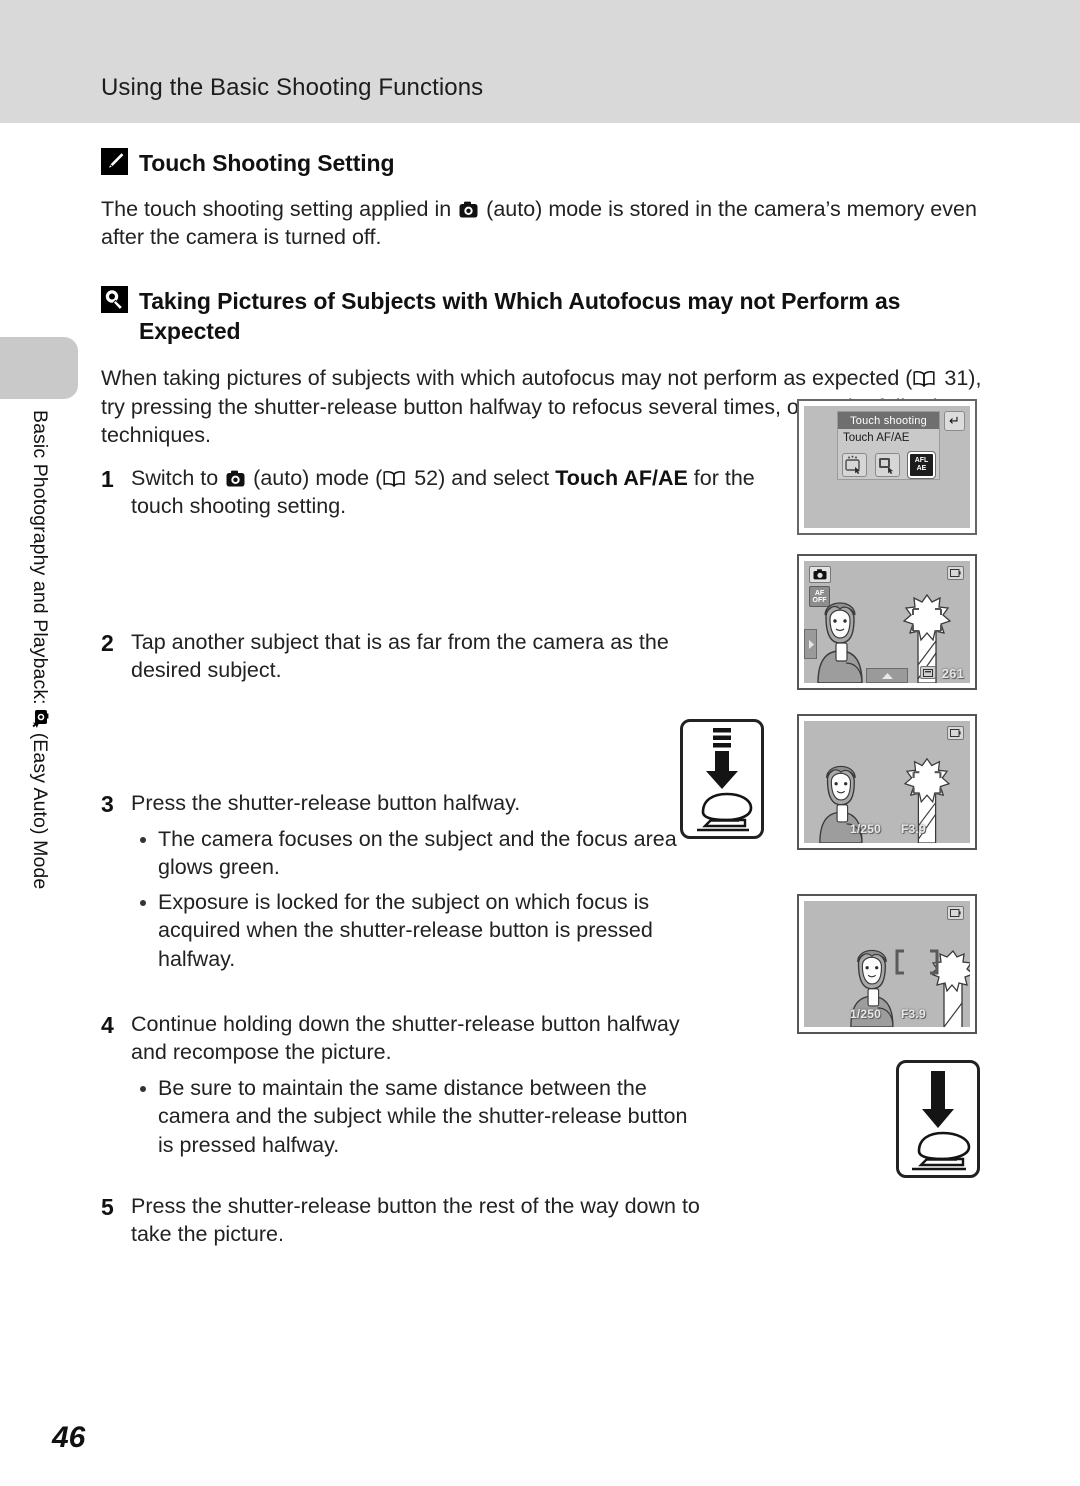  Describe the element at coordinates (621, 477) in the screenshot. I see `step1-bold-option: Touch AF/AE` at that location.